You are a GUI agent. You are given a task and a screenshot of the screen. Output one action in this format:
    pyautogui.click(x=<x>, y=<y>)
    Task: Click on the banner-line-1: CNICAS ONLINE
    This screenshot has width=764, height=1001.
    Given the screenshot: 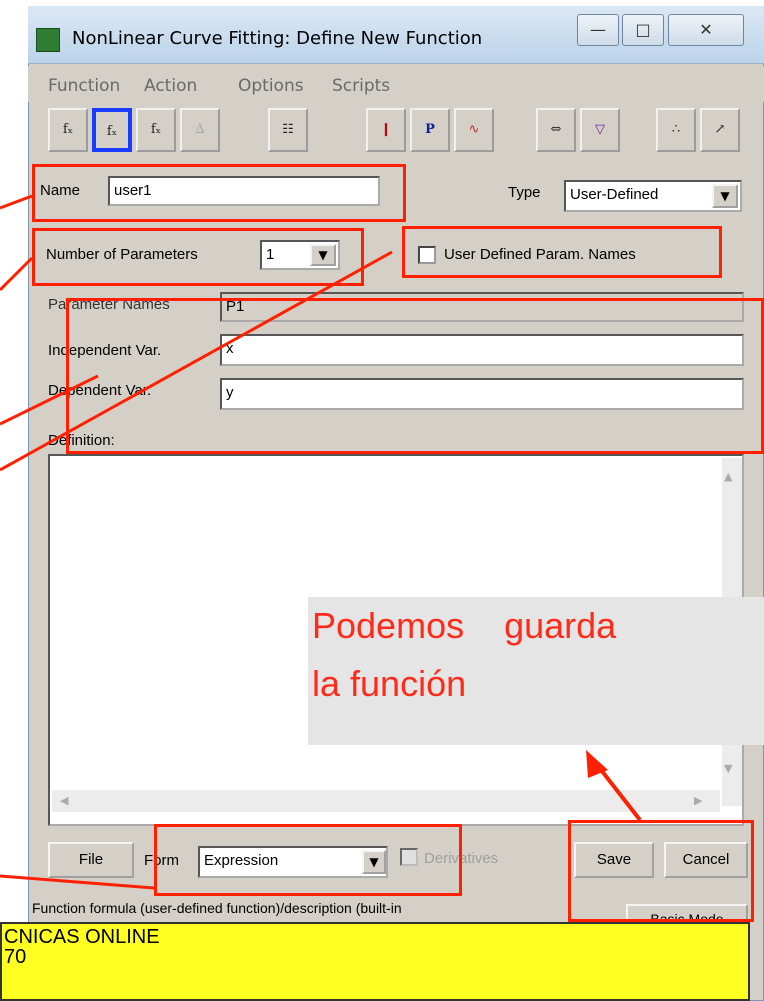 What is the action you would take?
    pyautogui.click(x=82, y=937)
    